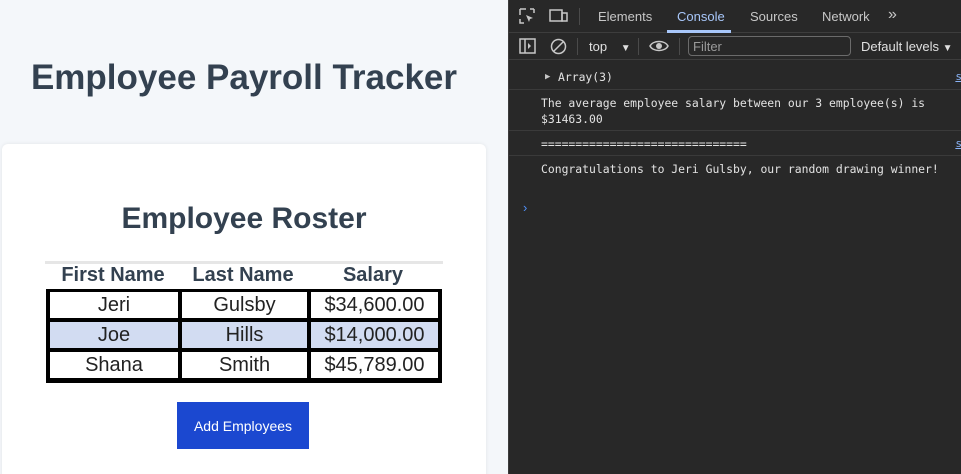 This screenshot has height=474, width=961. What do you see at coordinates (769, 46) in the screenshot?
I see `filter-input` at bounding box center [769, 46].